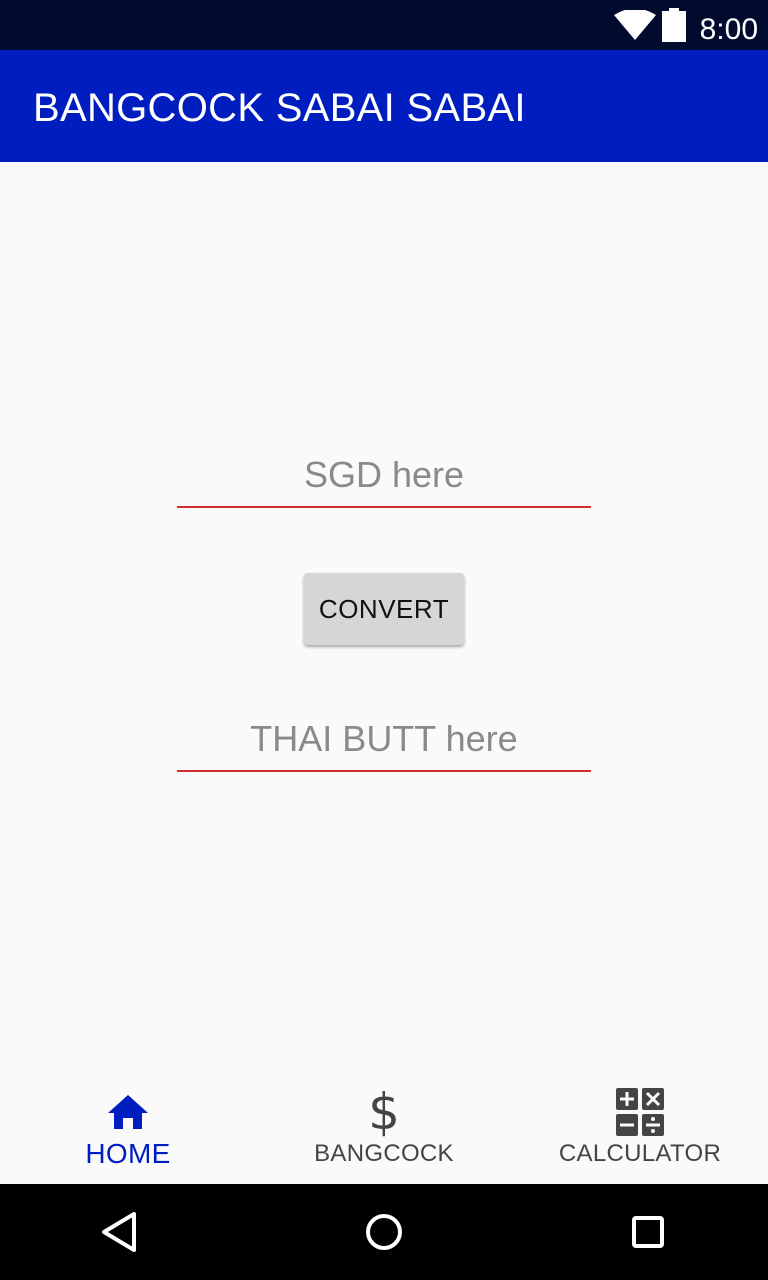 This screenshot has height=1280, width=768. I want to click on nav-item-home: HOME, so click(128, 1128).